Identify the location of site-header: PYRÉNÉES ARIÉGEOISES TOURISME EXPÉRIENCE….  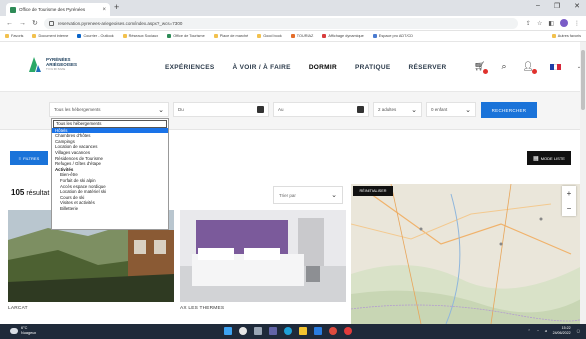
(293, 67).